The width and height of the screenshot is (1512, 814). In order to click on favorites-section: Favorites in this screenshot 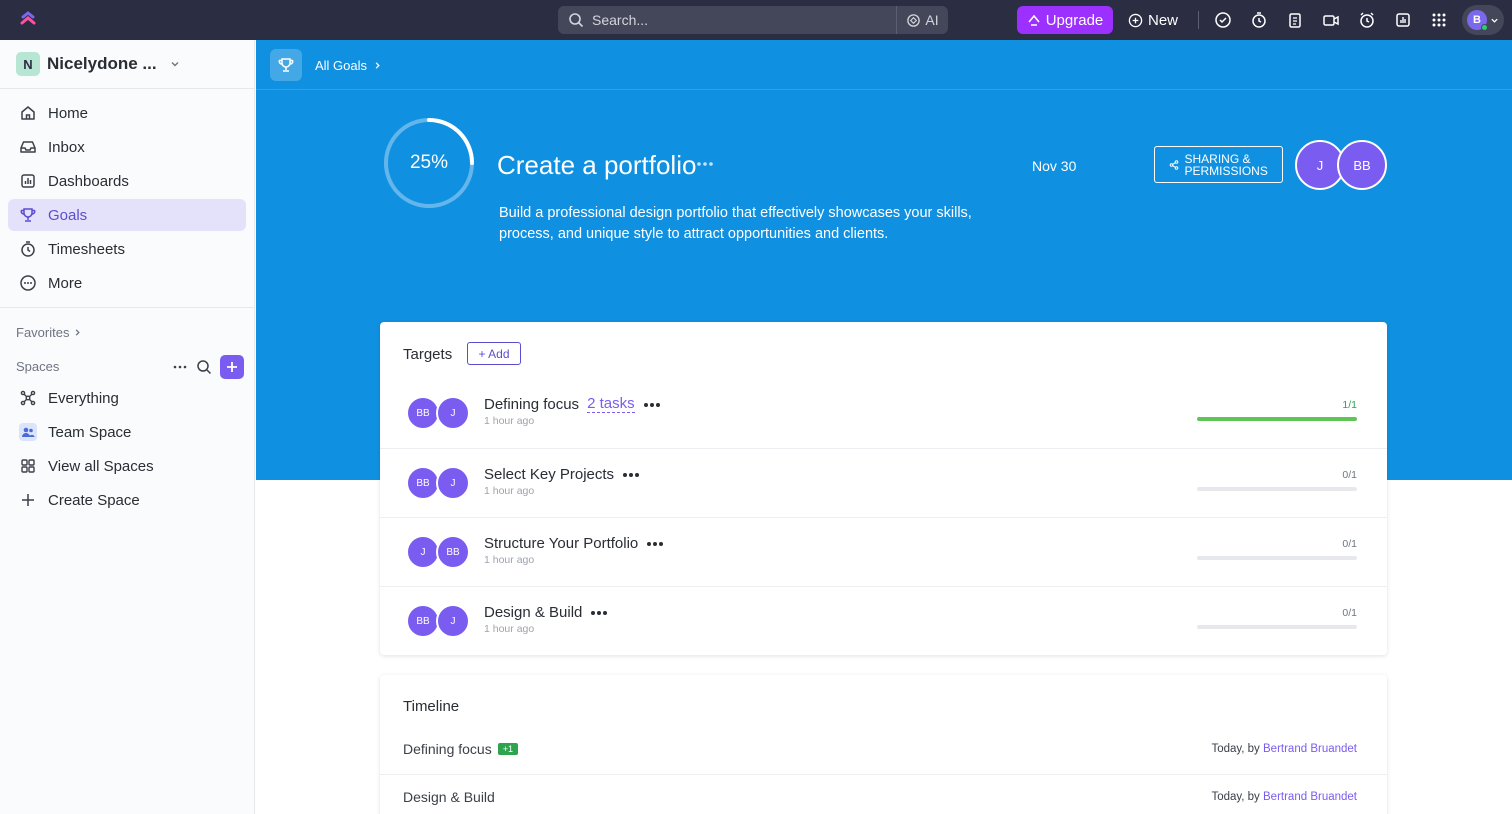, I will do `click(49, 332)`.